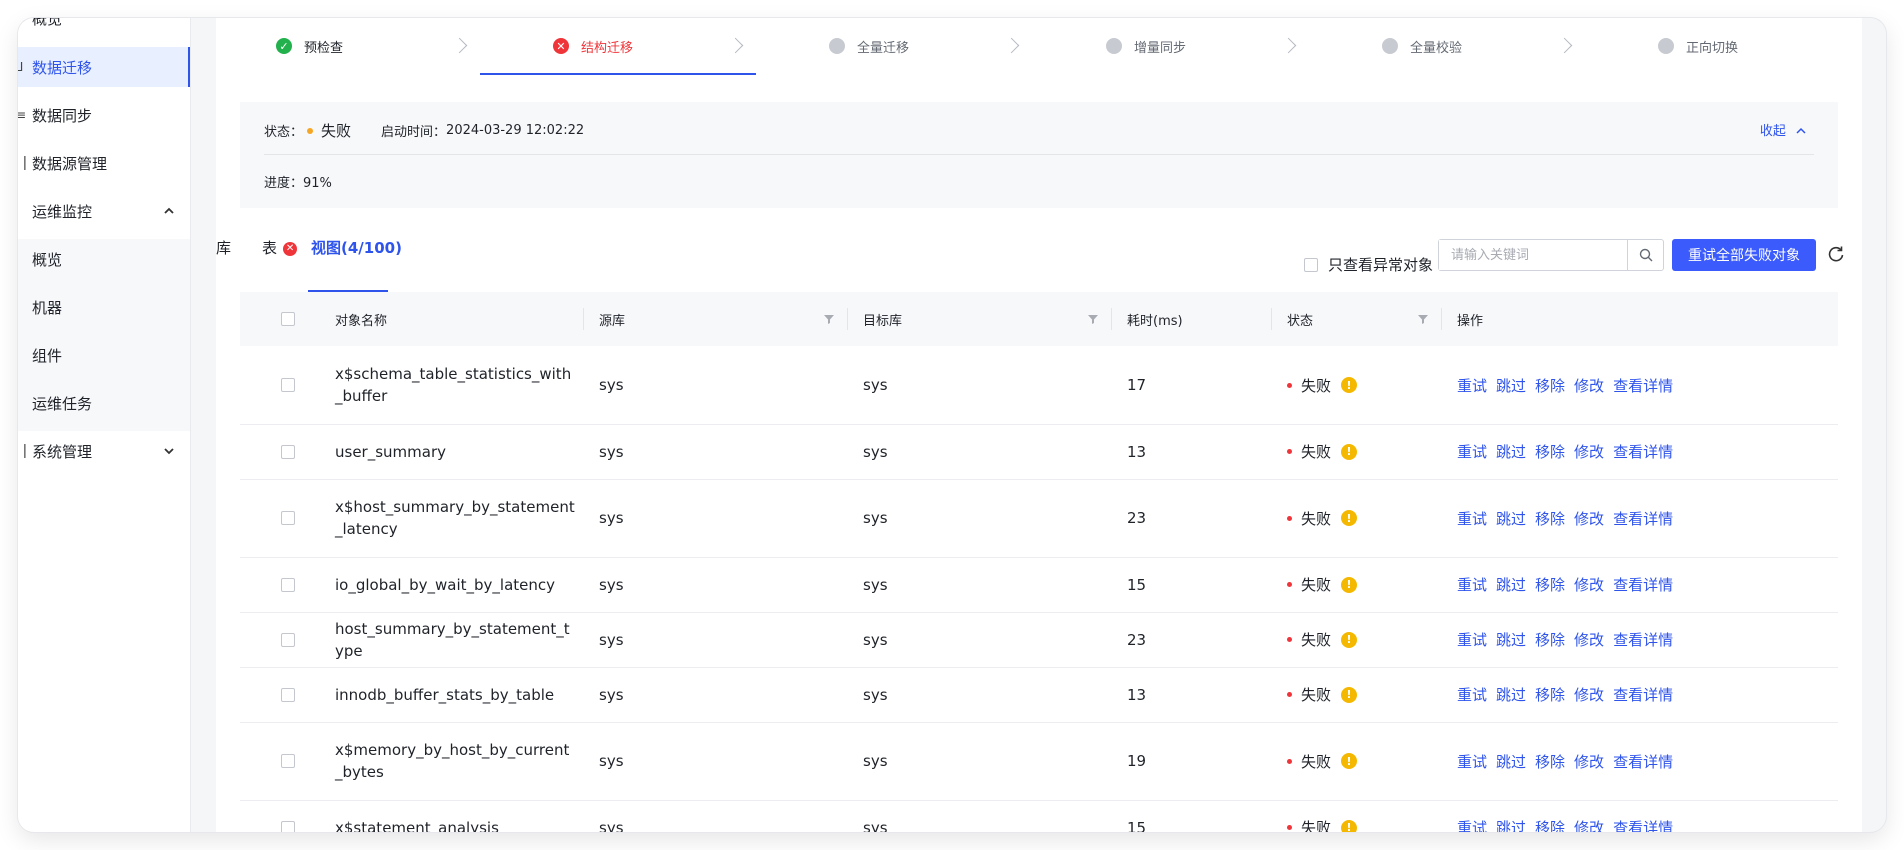 The height and width of the screenshot is (850, 1904). I want to click on sidebar-item-overview: 概览, so click(104, 28).